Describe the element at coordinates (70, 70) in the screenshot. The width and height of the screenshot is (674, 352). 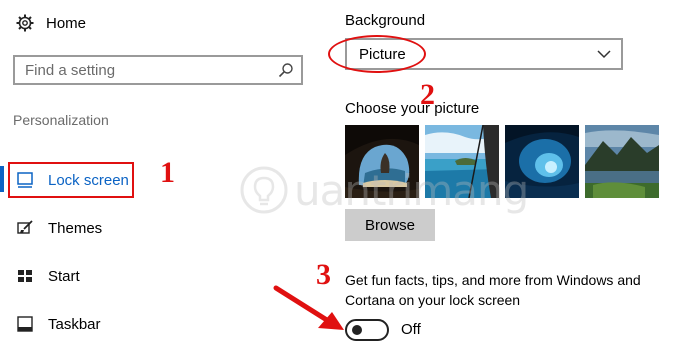
I see `search-placeholder: Find a setting` at that location.